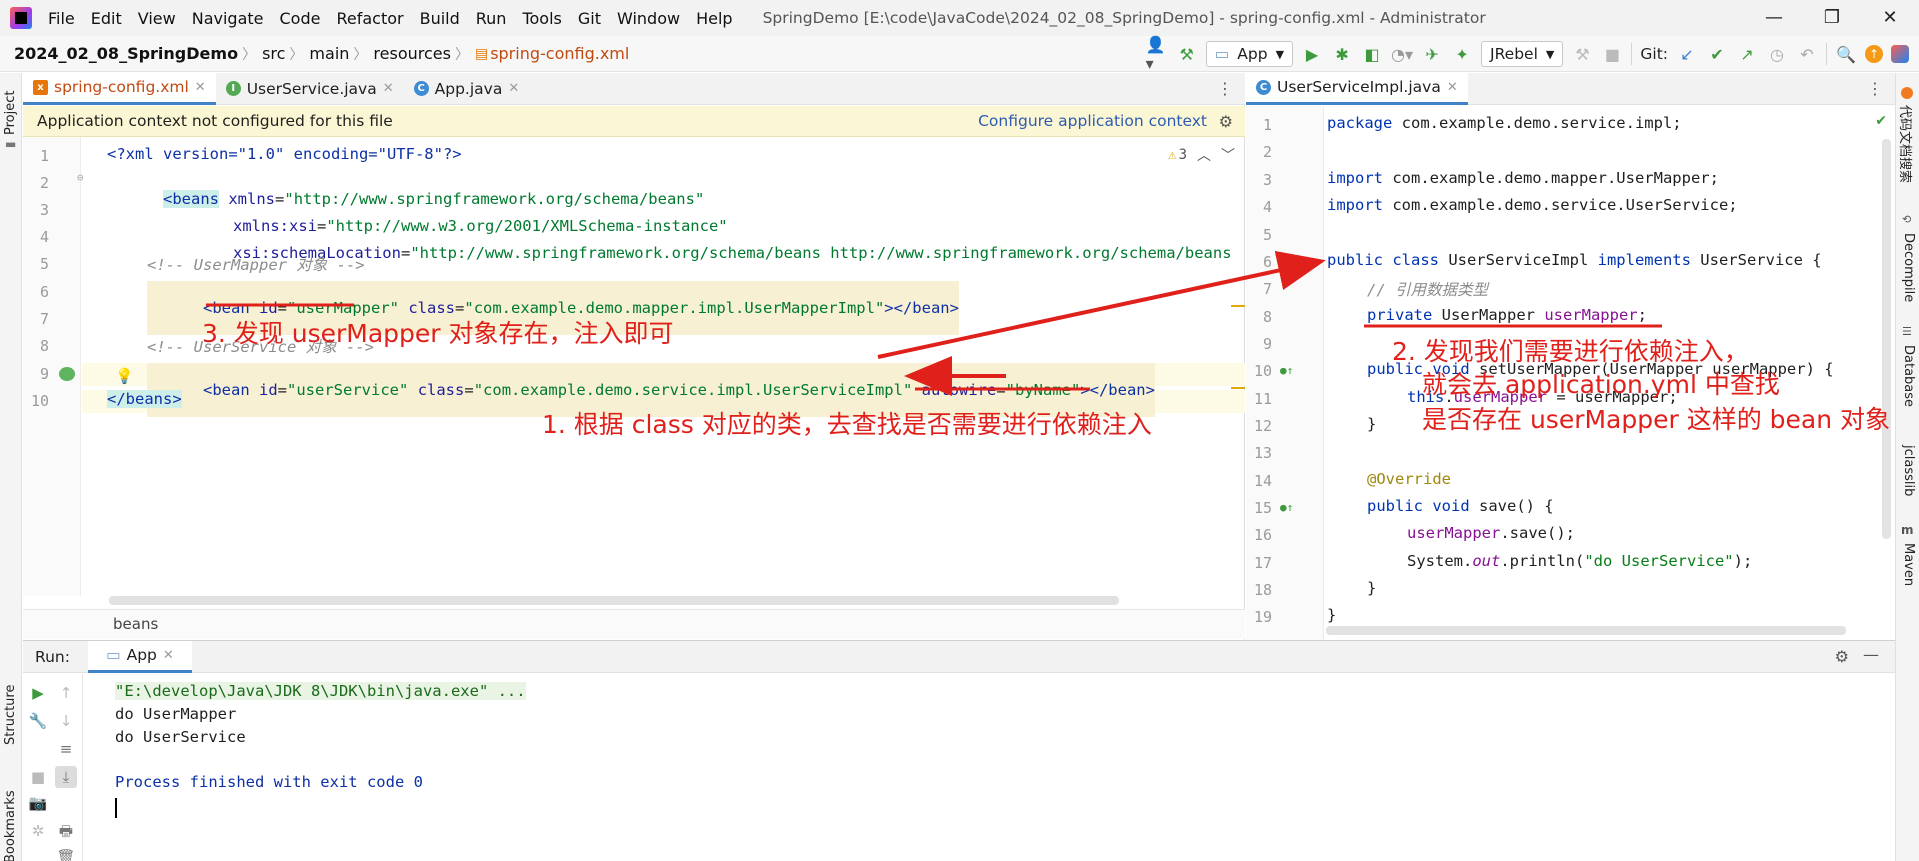  I want to click on search-icon: 🔍, so click(1846, 54).